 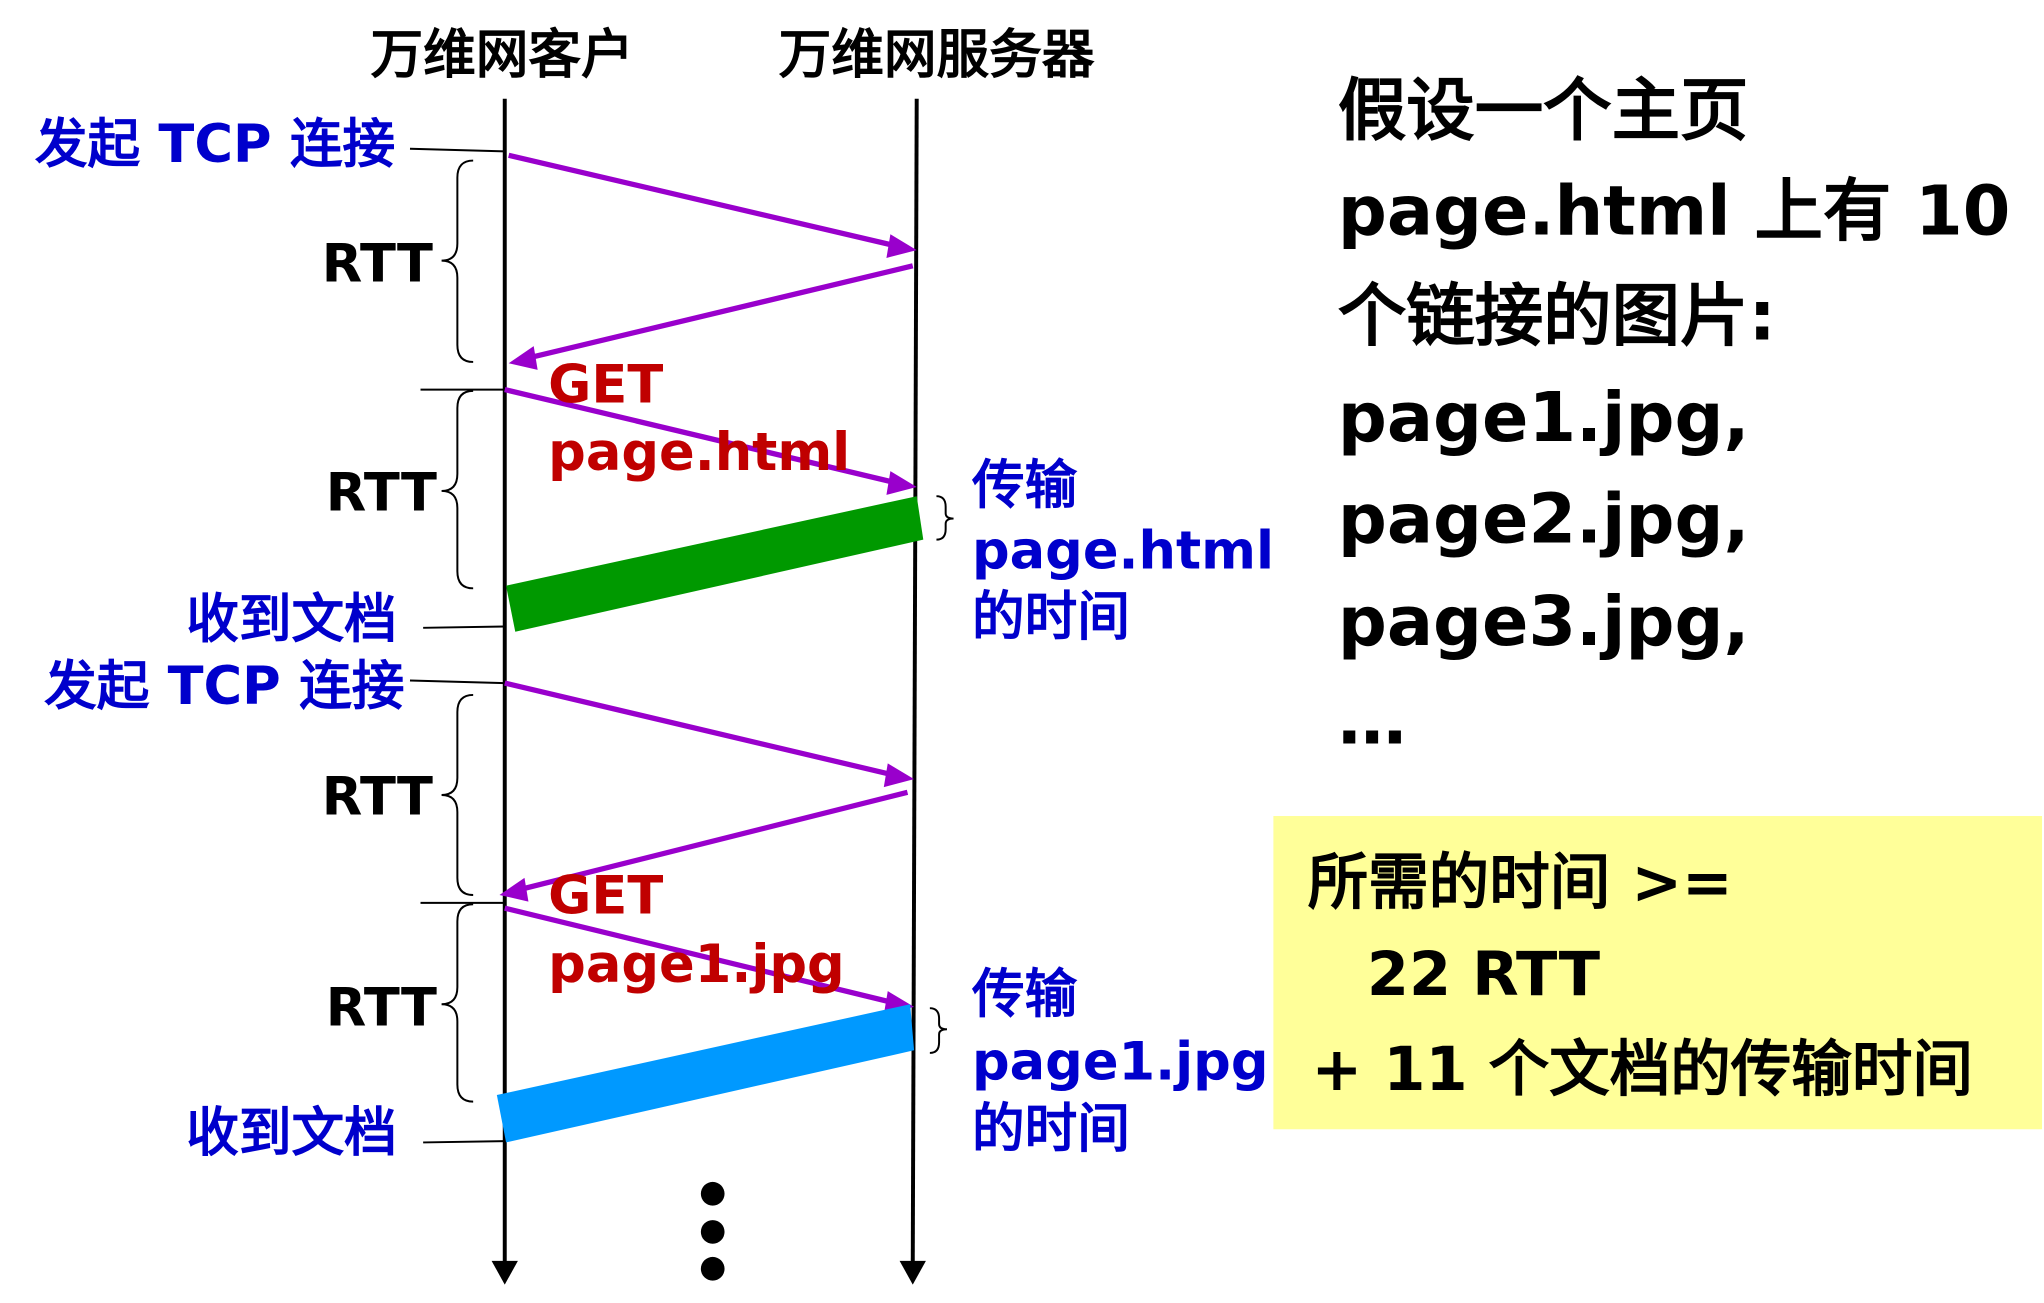 I want to click on html-transfer-band, so click(x=715, y=564).